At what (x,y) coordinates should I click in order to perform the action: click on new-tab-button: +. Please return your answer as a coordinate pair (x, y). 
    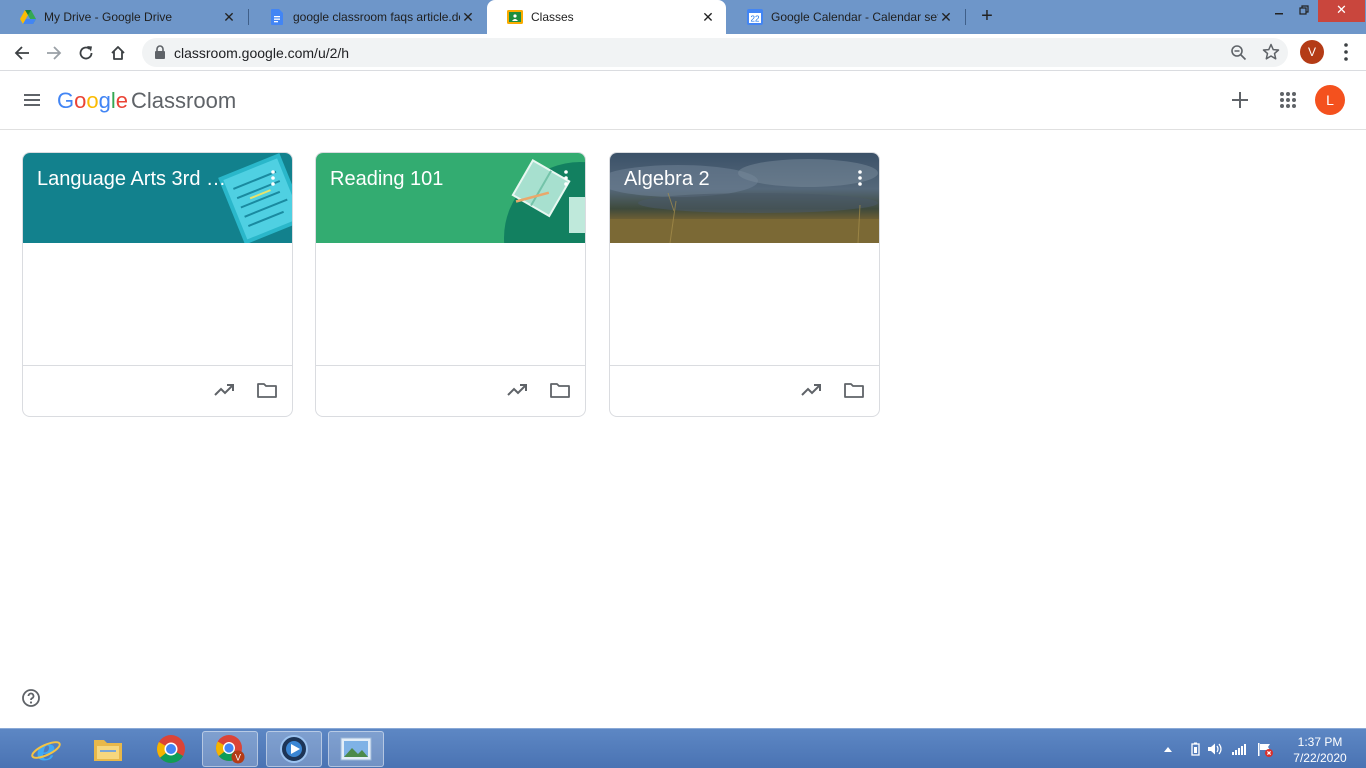
    Looking at the image, I should click on (987, 16).